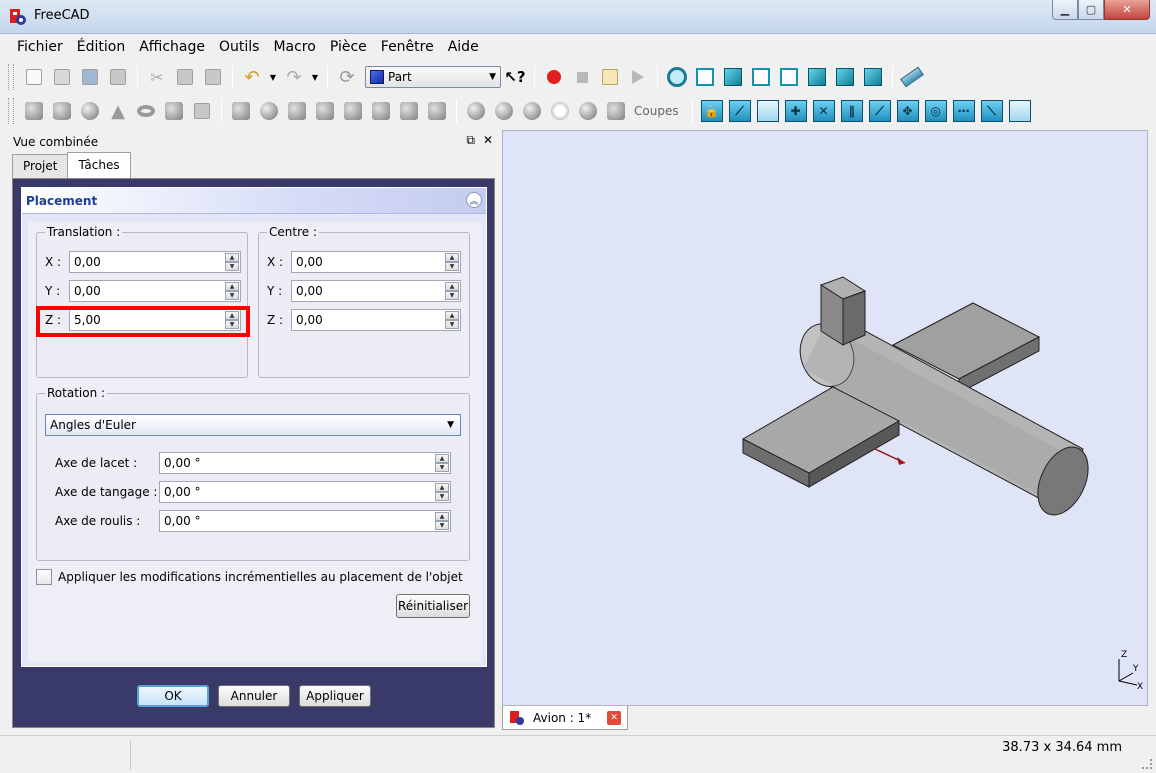 This screenshot has width=1156, height=773. Describe the element at coordinates (40, 47) in the screenshot. I see `menu-fichier: Fichier` at that location.